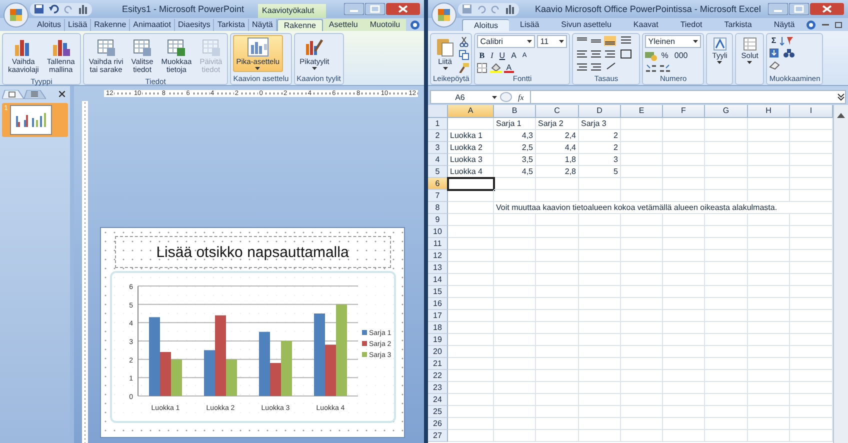  What do you see at coordinates (299, 25) in the screenshot?
I see `ribbon-tab: Rakenne` at bounding box center [299, 25].